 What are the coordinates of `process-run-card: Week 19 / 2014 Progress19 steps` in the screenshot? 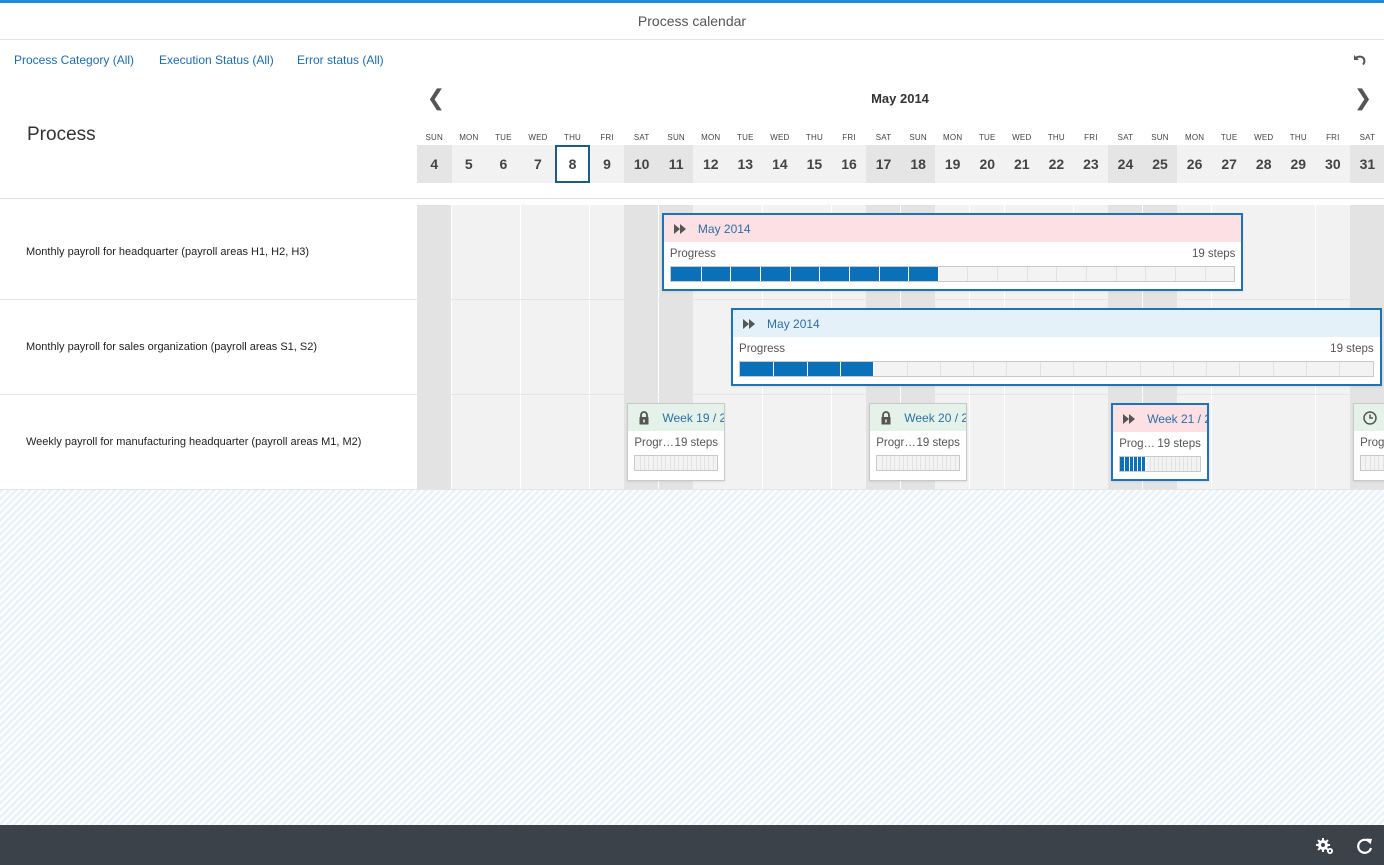 It's located at (676, 442).